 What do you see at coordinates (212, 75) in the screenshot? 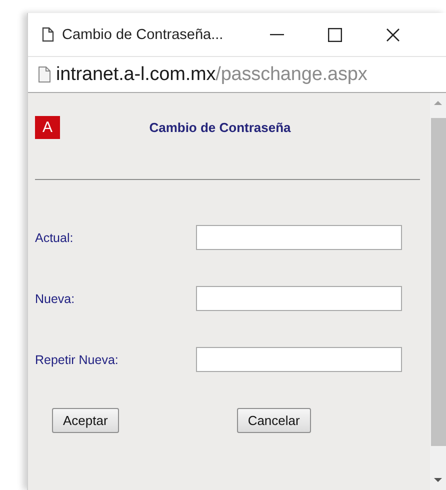
I see `address-url: intranet.a-l.com.mx/passchange.aspx` at bounding box center [212, 75].